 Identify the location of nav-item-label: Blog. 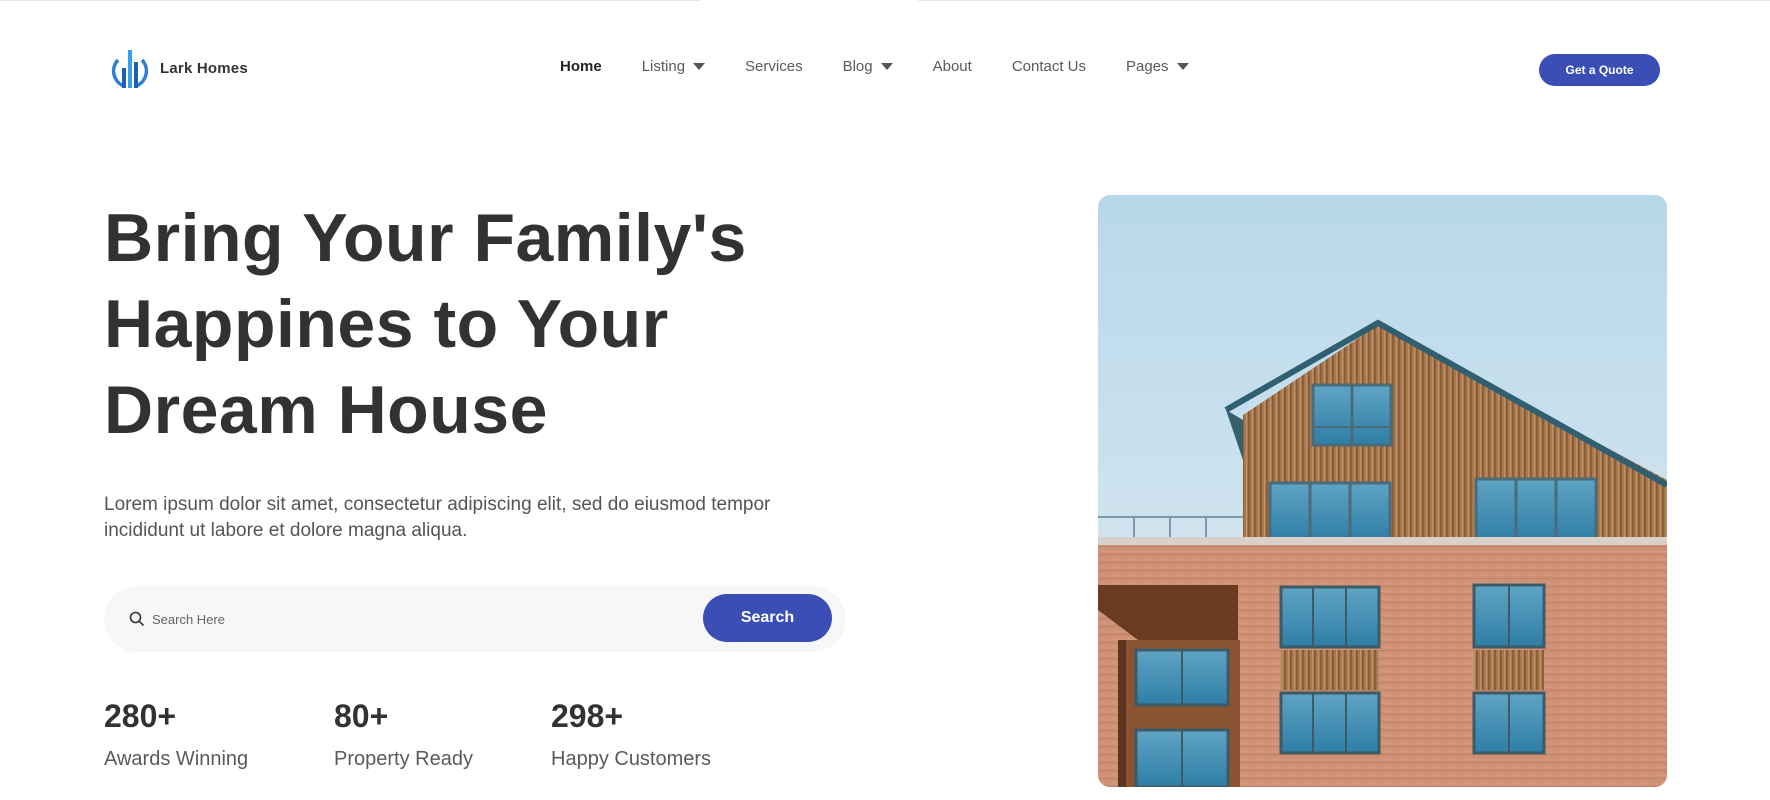
(857, 66).